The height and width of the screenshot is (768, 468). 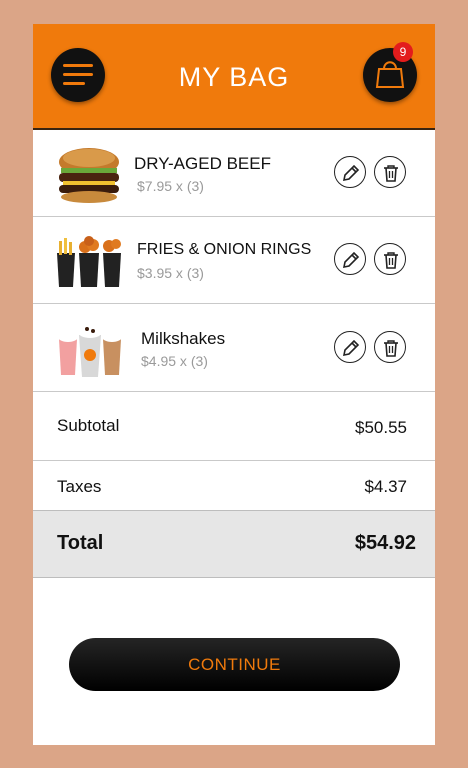 I want to click on burger-image, so click(x=89, y=175).